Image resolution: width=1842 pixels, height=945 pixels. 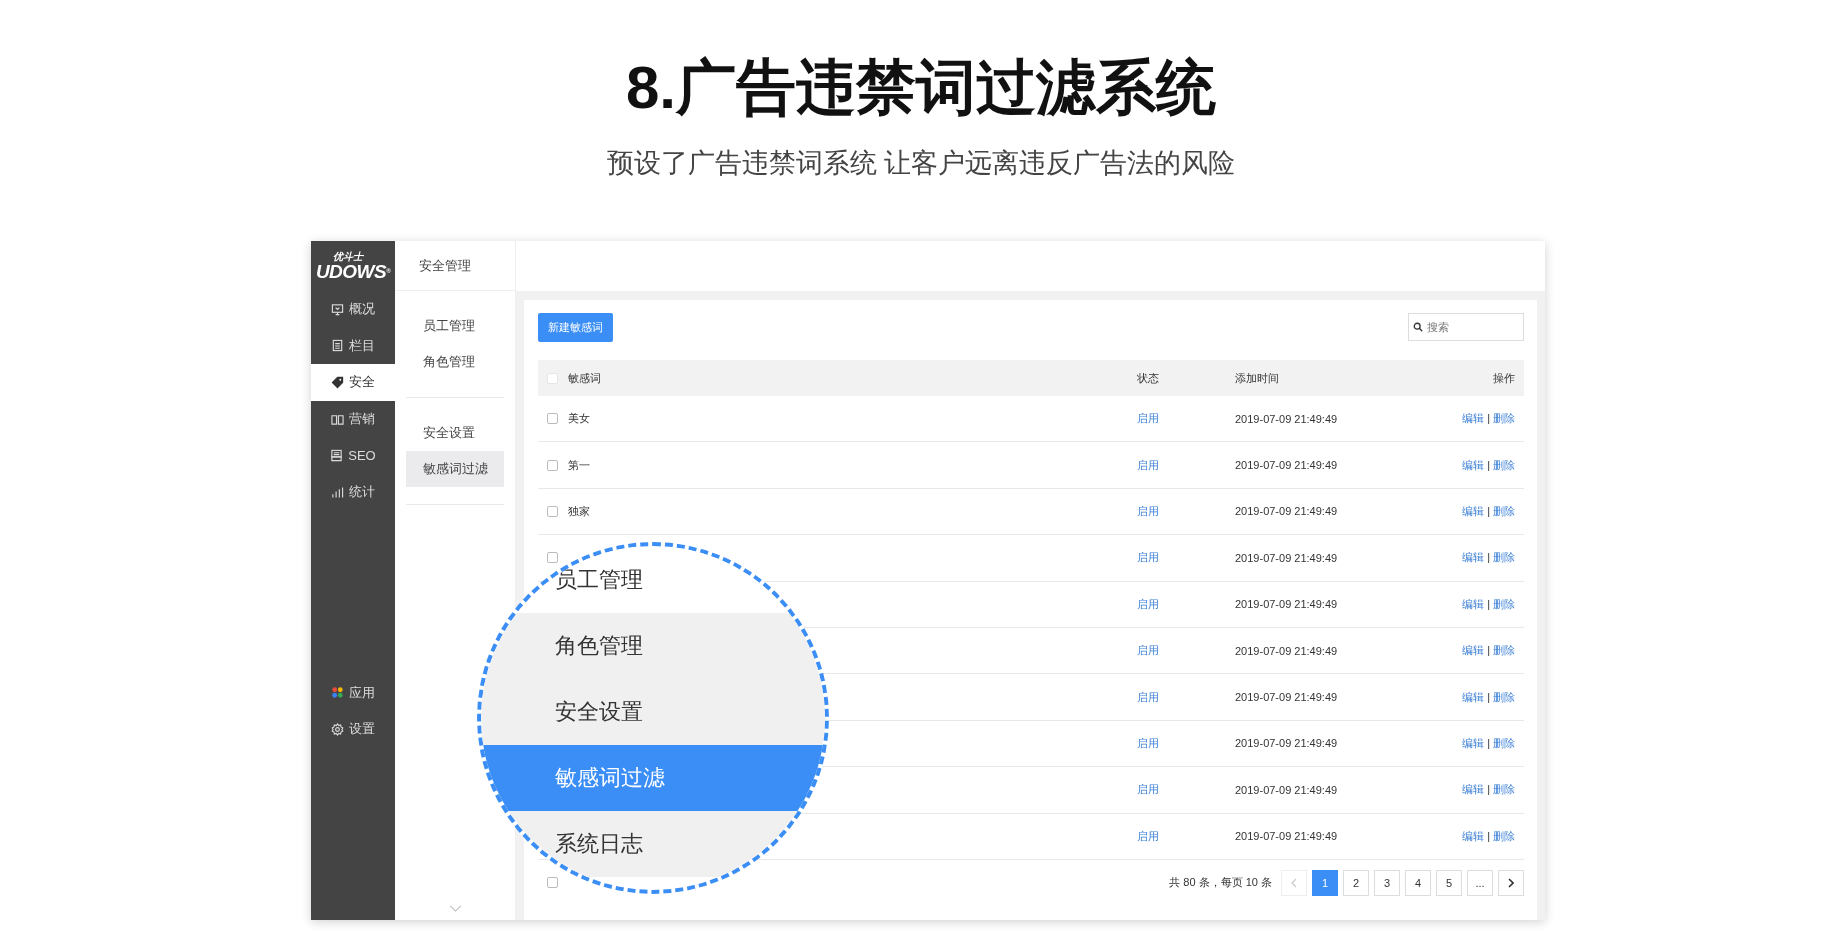 I want to click on search-field: 搜索, so click(x=1466, y=327).